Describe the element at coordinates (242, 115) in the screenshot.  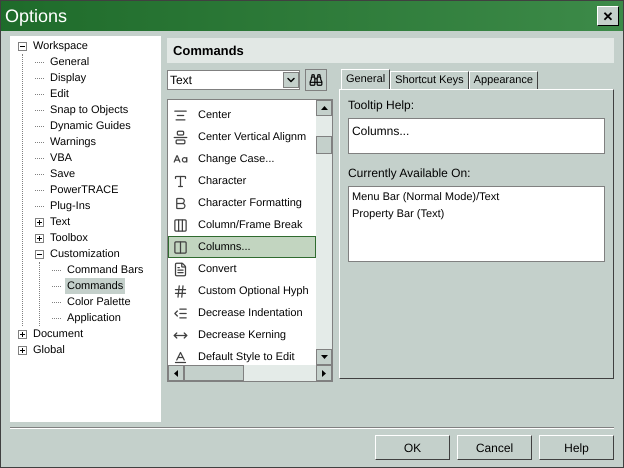
I see `command-item: Center` at that location.